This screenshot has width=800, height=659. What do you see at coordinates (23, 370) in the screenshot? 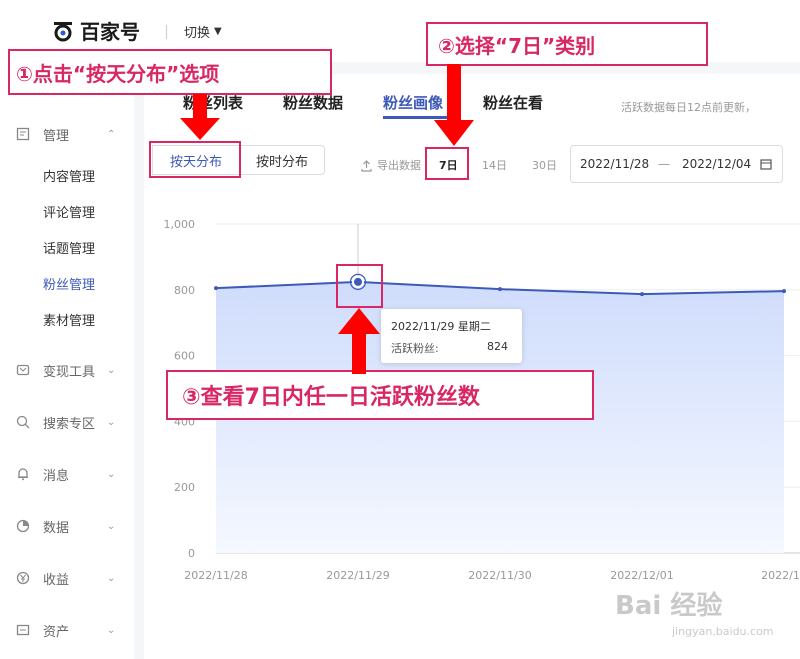
I see `wallet-icon` at bounding box center [23, 370].